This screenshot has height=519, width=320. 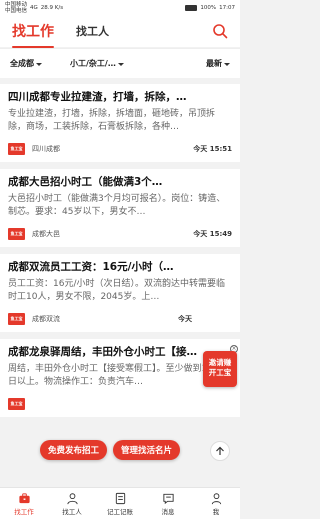 What do you see at coordinates (92, 31) in the screenshot?
I see `tab-find-worker: 找工人` at bounding box center [92, 31].